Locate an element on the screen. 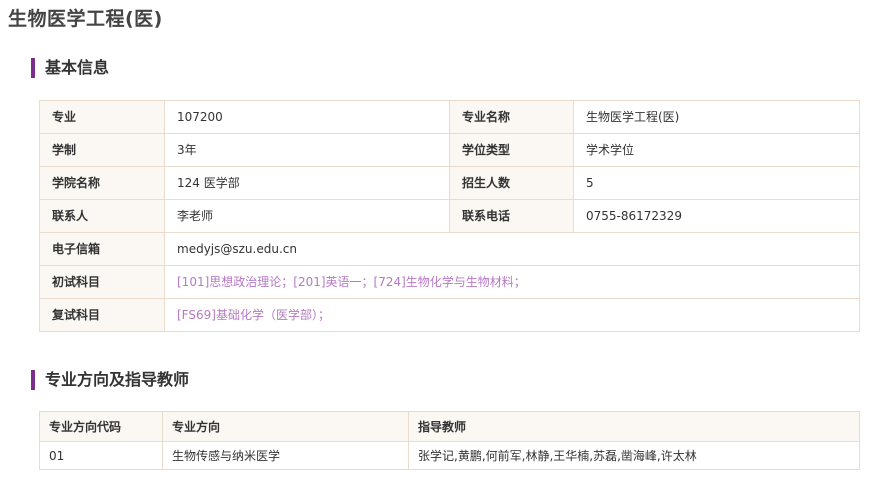 This screenshot has width=870, height=481. direction-name: 生物传感与纳米医学 is located at coordinates (285, 455).